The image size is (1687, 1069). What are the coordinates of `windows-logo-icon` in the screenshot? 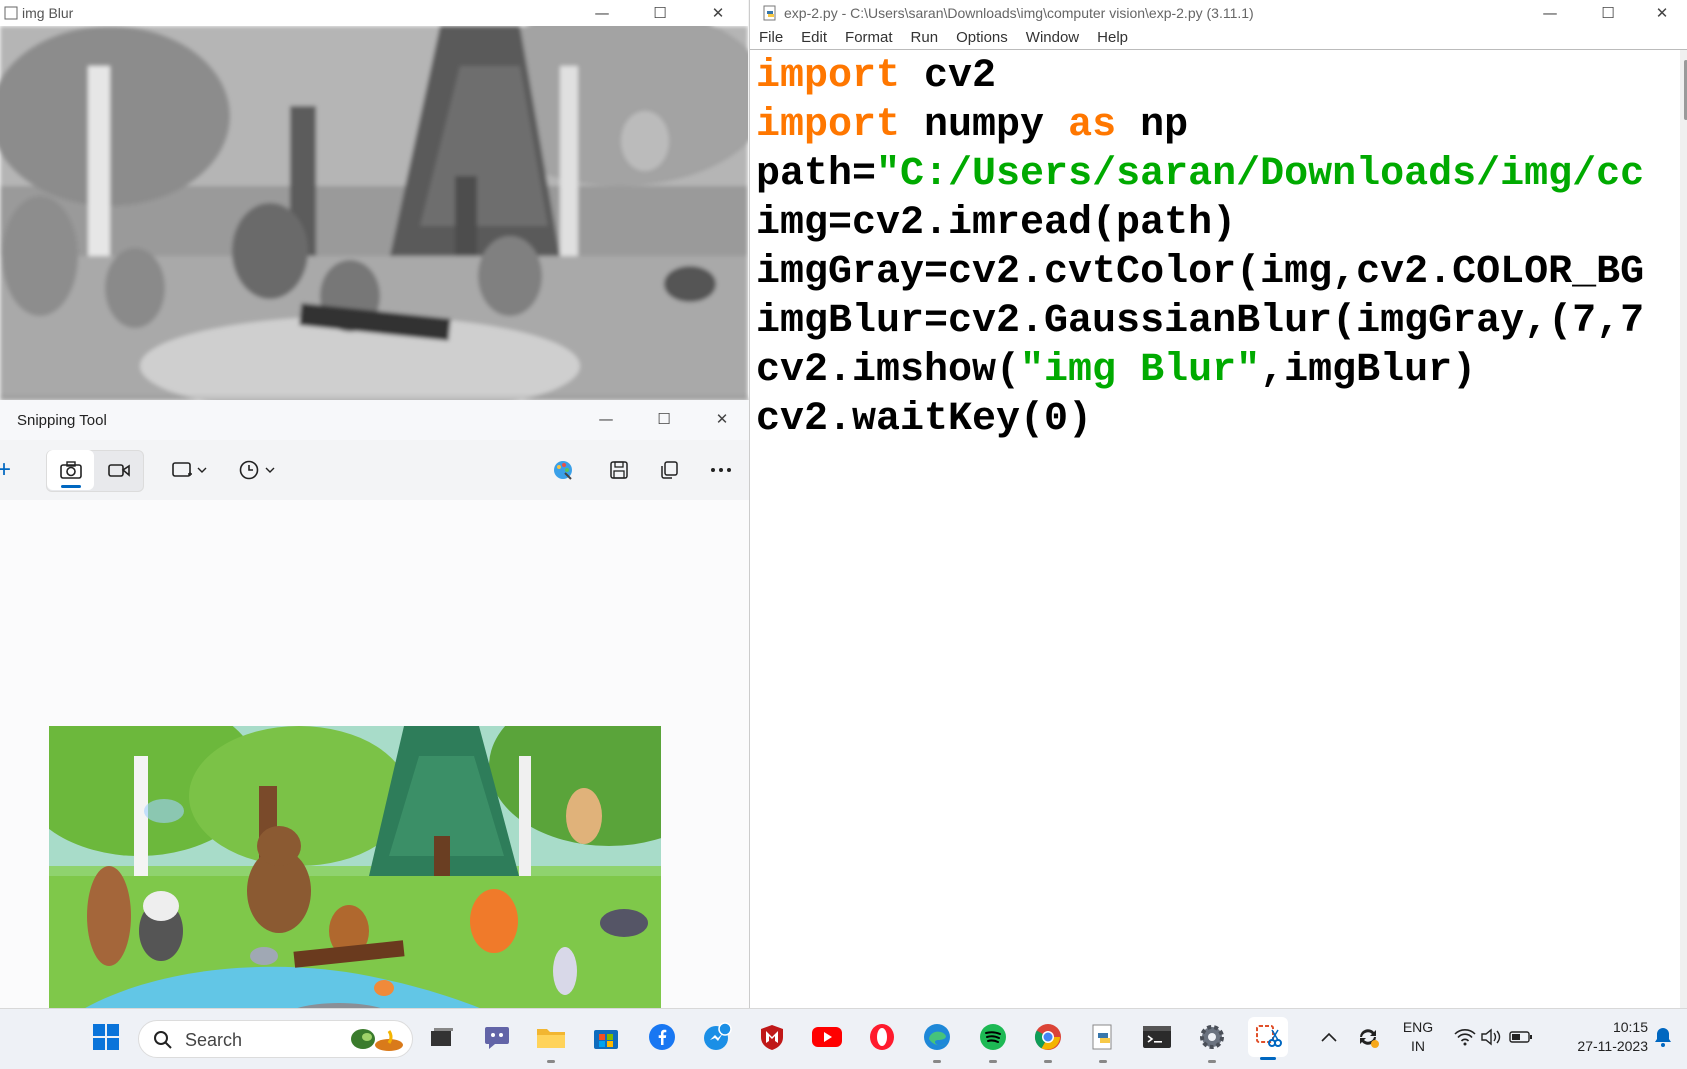 It's located at (106, 1037).